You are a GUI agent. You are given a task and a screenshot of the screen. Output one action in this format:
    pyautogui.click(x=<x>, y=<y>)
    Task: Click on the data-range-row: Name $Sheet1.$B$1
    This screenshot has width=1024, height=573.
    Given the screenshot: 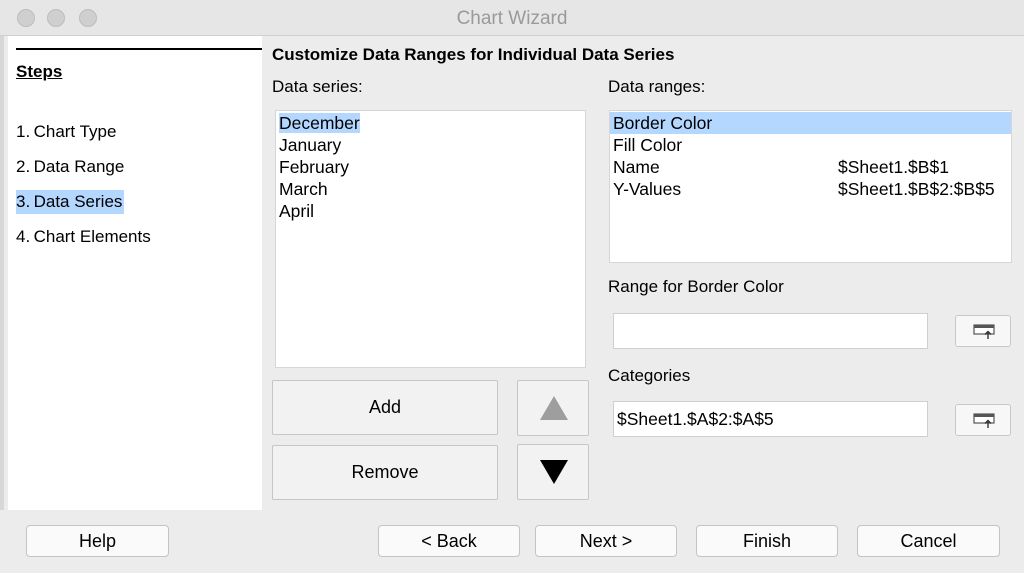 What is the action you would take?
    pyautogui.click(x=810, y=167)
    